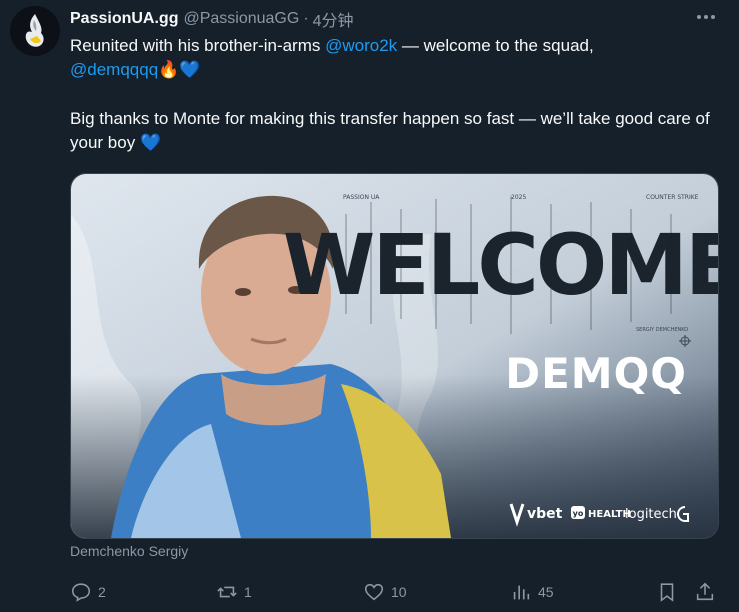 The width and height of the screenshot is (739, 612). What do you see at coordinates (495, 45) in the screenshot?
I see `text-segment: — welcome to the squad,` at bounding box center [495, 45].